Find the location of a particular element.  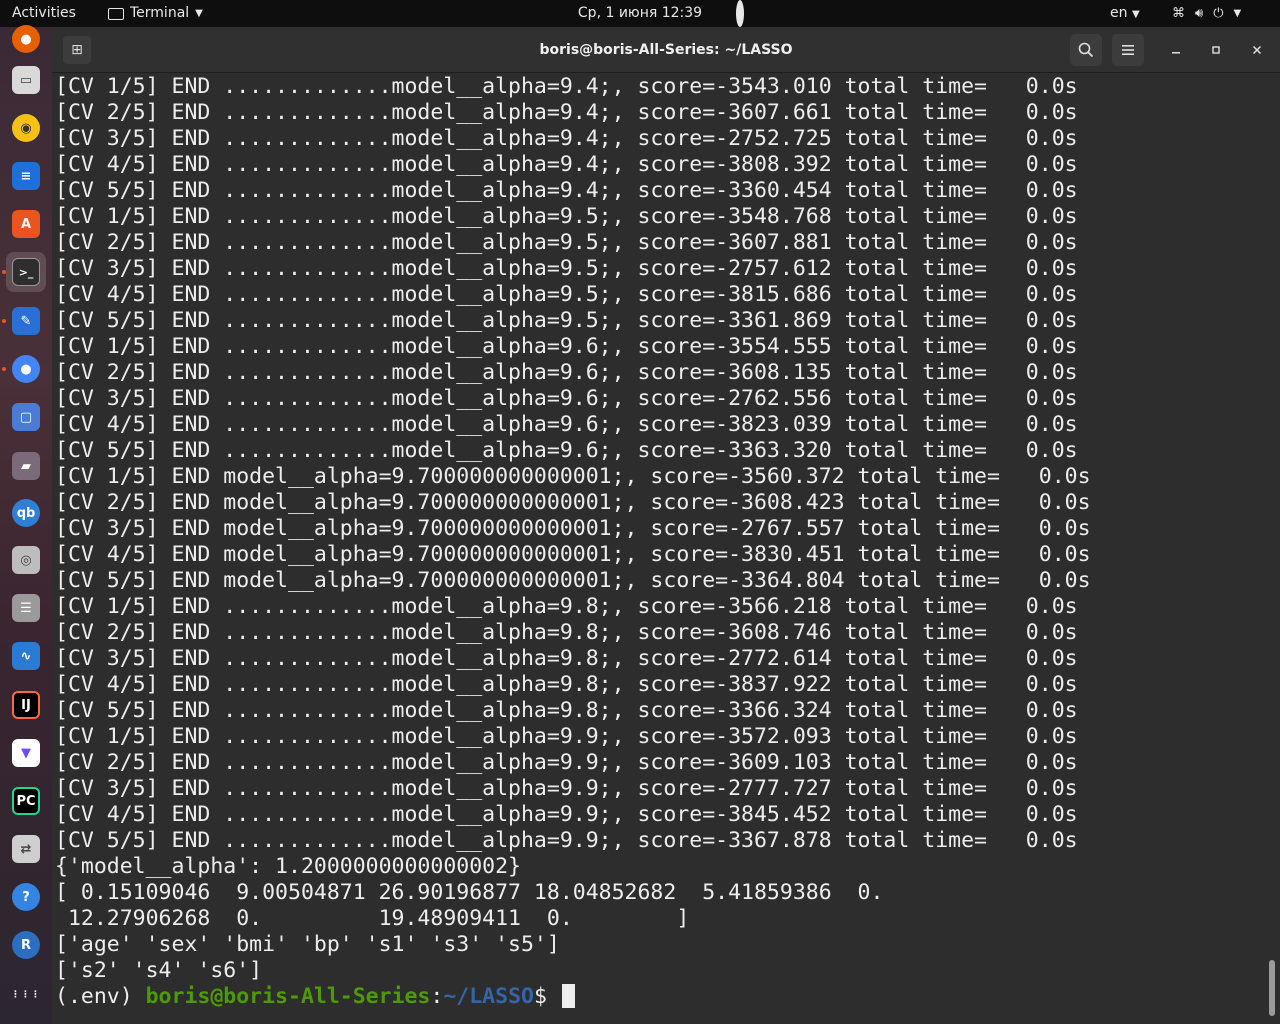

show-apps-icon: ⋮⋮⋮ is located at coordinates (26, 995).